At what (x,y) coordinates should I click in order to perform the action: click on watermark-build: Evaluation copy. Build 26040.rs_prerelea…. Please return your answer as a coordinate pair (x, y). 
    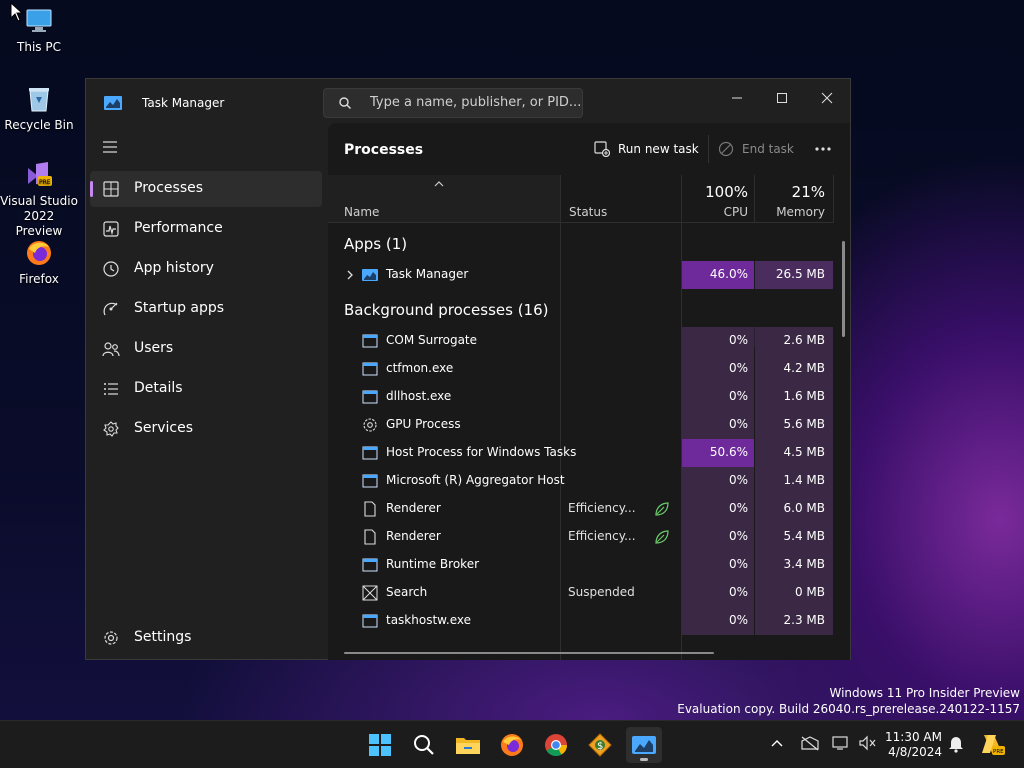
    Looking at the image, I should click on (848, 709).